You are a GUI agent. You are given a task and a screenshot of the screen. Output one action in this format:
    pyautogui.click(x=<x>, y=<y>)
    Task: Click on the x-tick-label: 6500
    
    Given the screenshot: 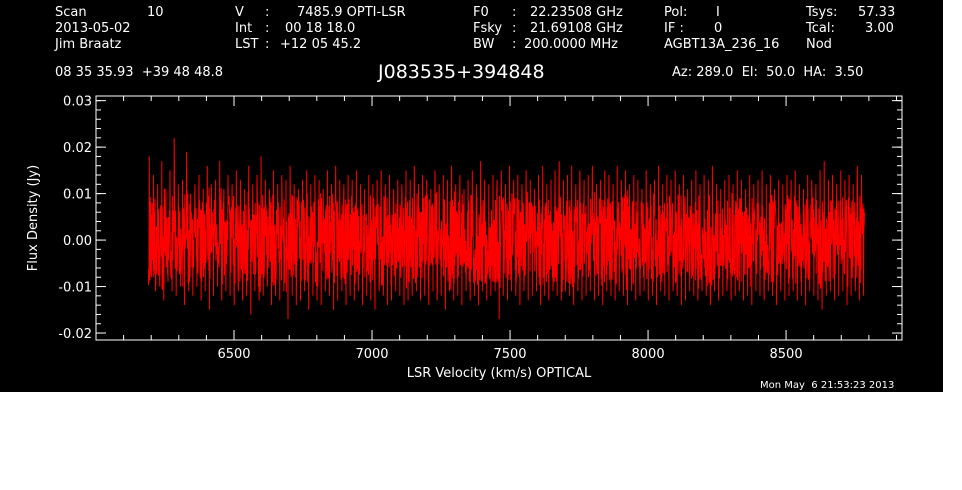 What is the action you would take?
    pyautogui.click(x=233, y=354)
    